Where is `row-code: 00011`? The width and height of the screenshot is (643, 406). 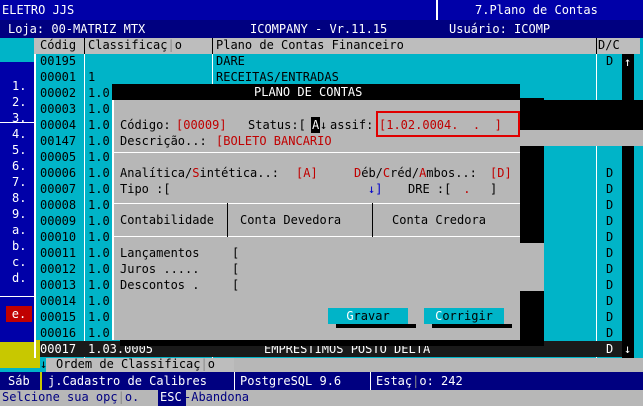 row-code: 00011 is located at coordinates (58, 253).